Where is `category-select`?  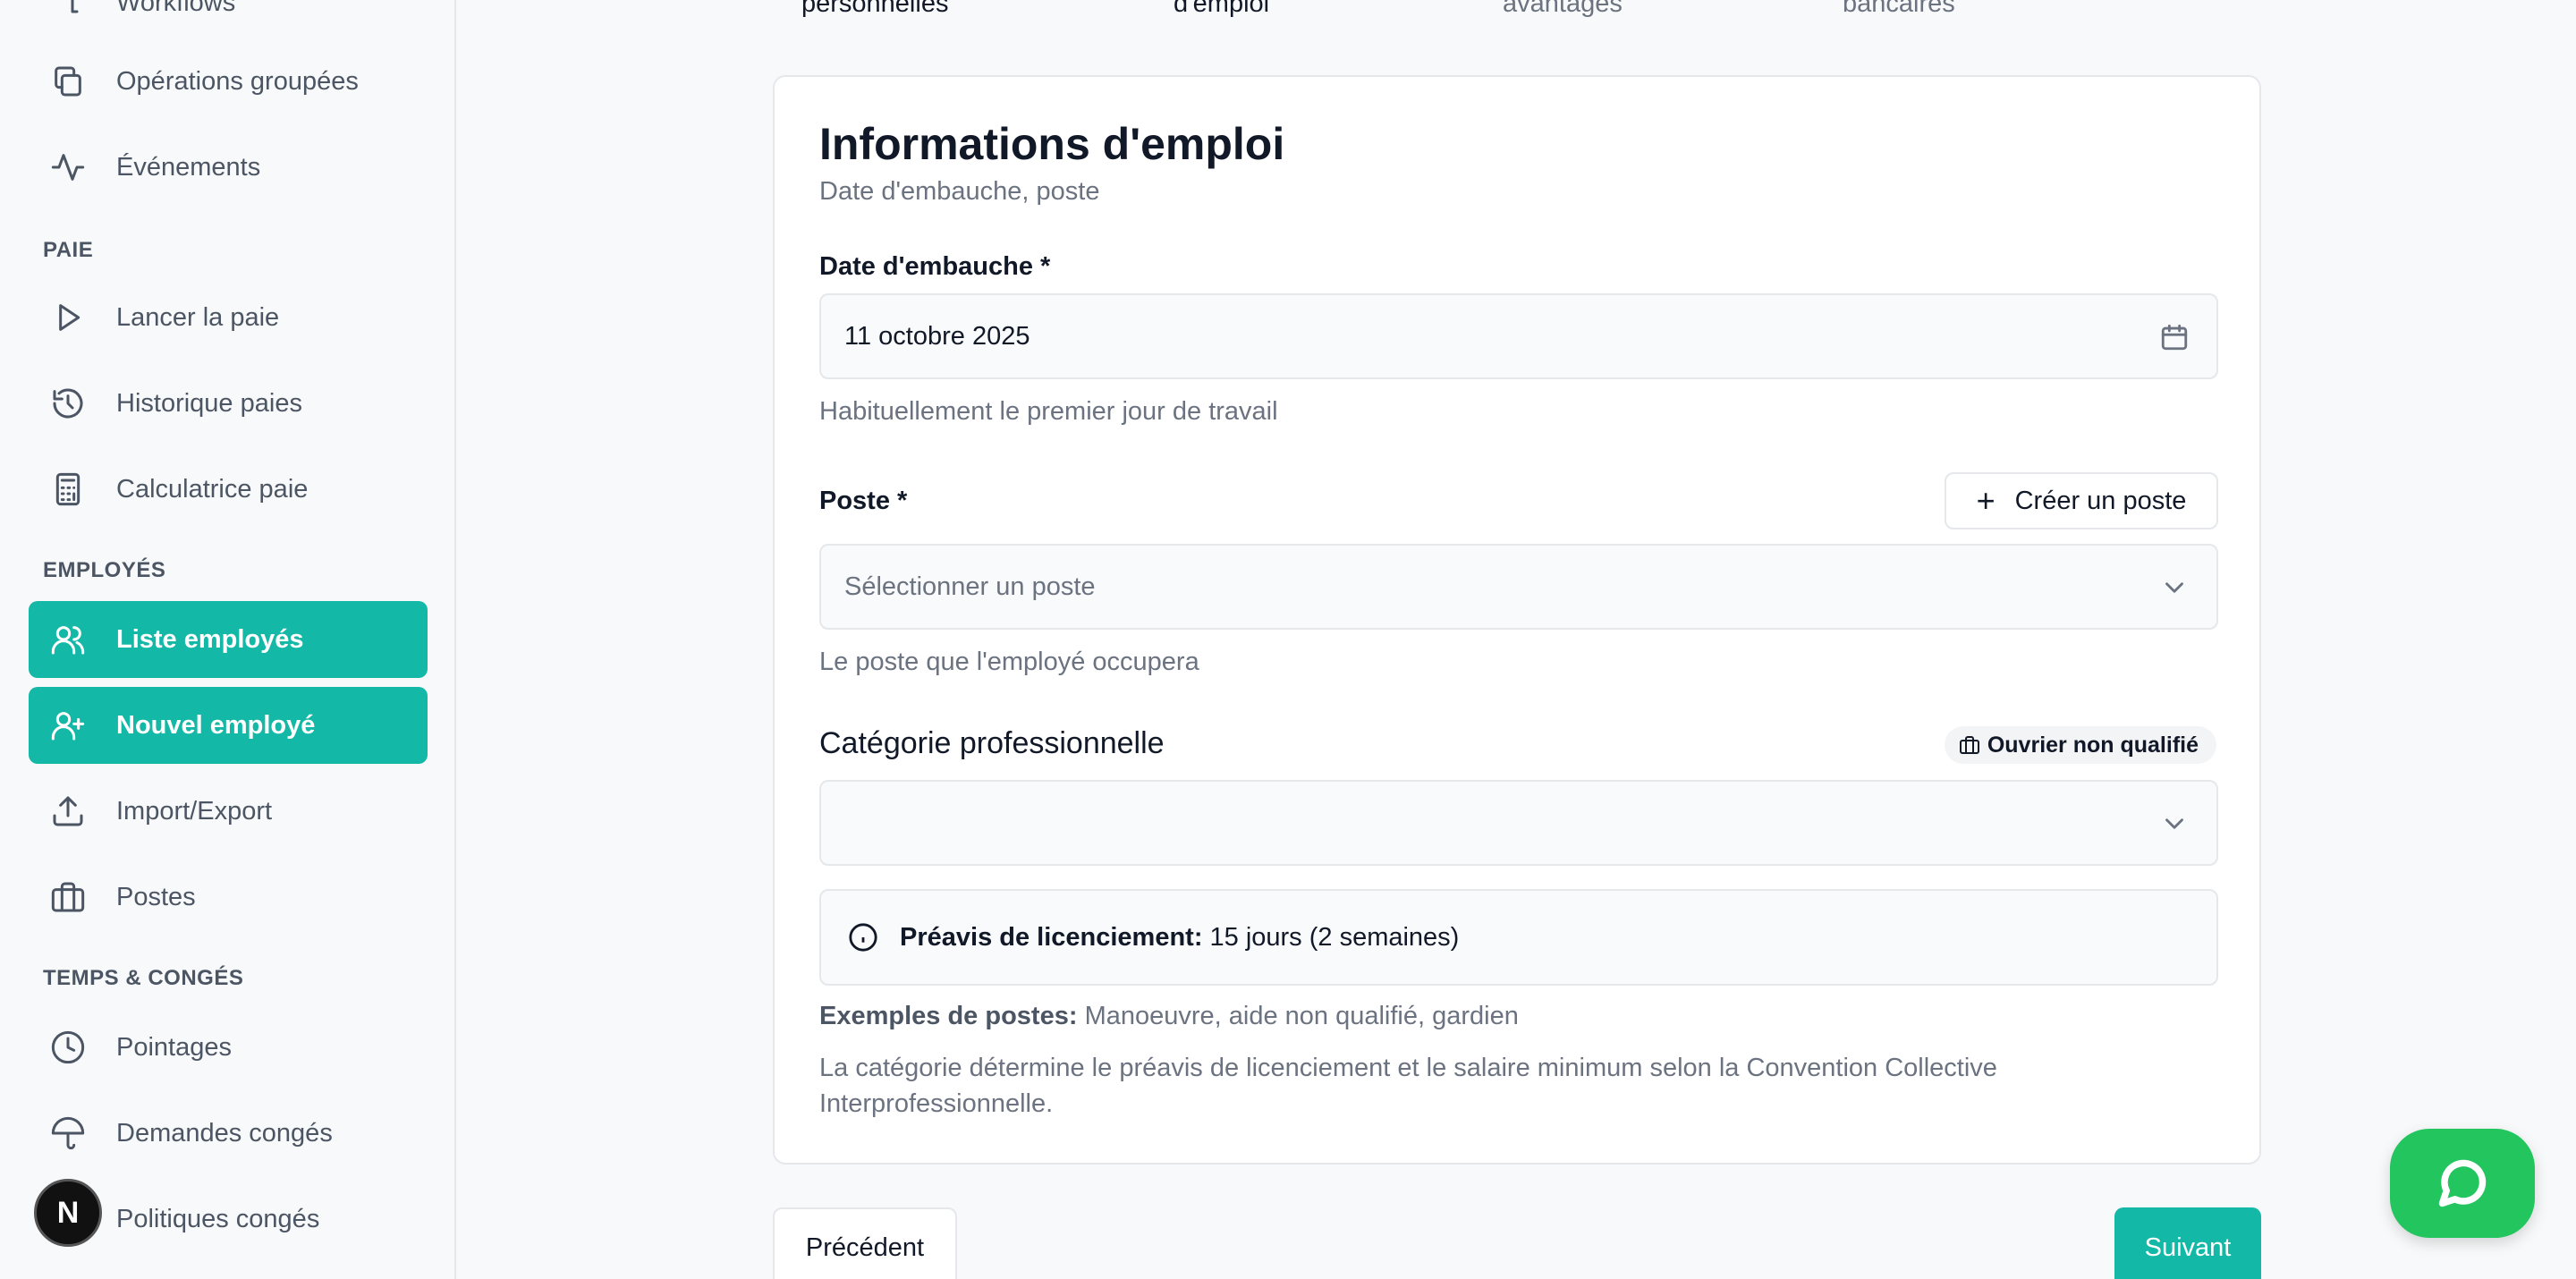 category-select is located at coordinates (1518, 823).